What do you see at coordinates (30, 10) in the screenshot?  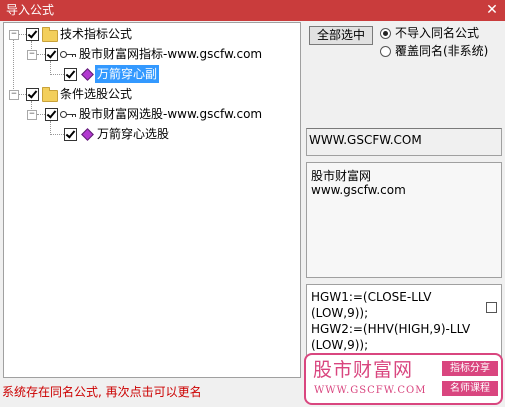 I see `window-title: 导入公式` at bounding box center [30, 10].